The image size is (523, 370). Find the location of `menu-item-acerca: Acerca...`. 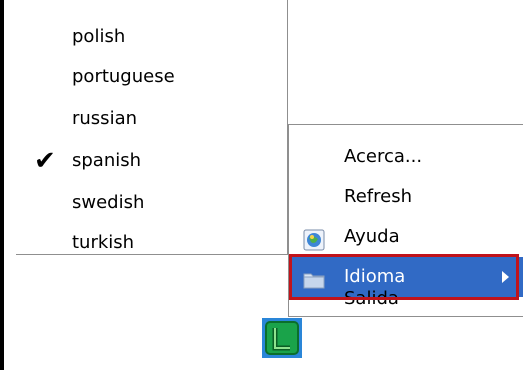

menu-item-acerca: Acerca... is located at coordinates (406, 157).